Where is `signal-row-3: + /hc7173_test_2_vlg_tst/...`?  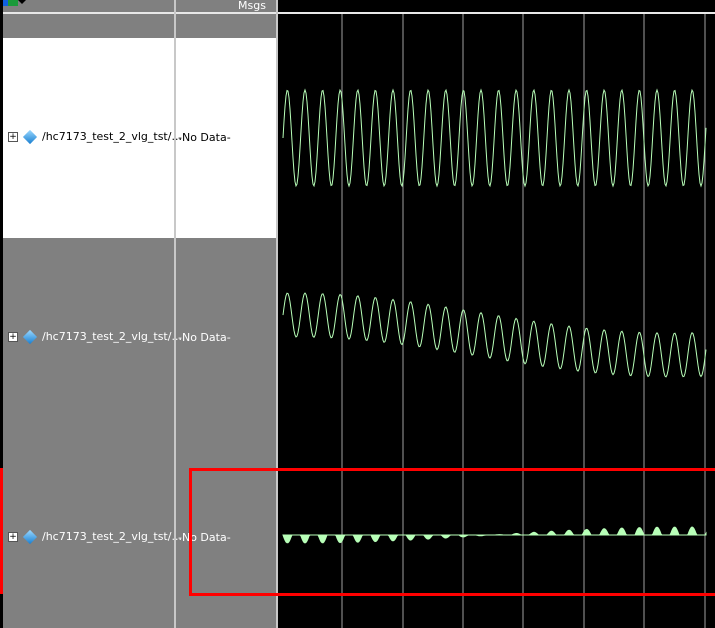
signal-row-3: + /hc7173_test_2_vlg_tst/... is located at coordinates (95, 536).